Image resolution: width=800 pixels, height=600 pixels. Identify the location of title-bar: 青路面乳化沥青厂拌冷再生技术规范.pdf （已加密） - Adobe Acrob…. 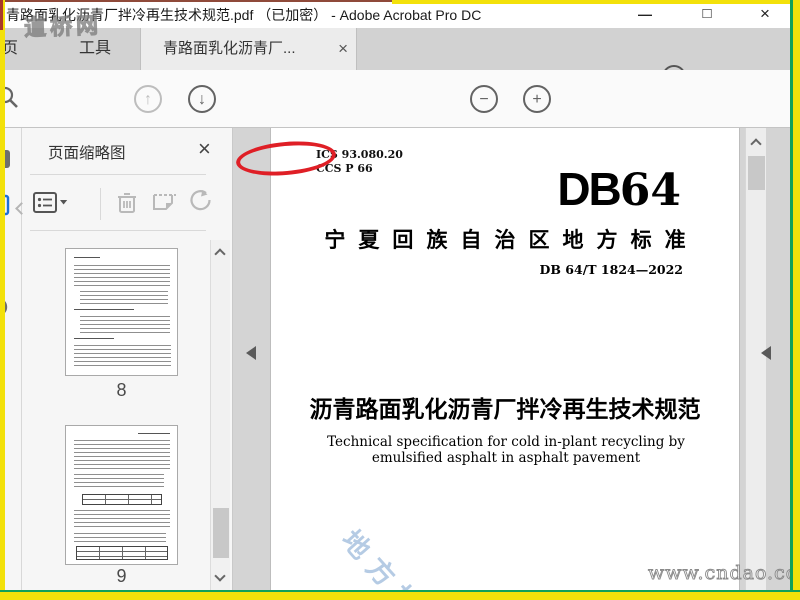
(400, 14).